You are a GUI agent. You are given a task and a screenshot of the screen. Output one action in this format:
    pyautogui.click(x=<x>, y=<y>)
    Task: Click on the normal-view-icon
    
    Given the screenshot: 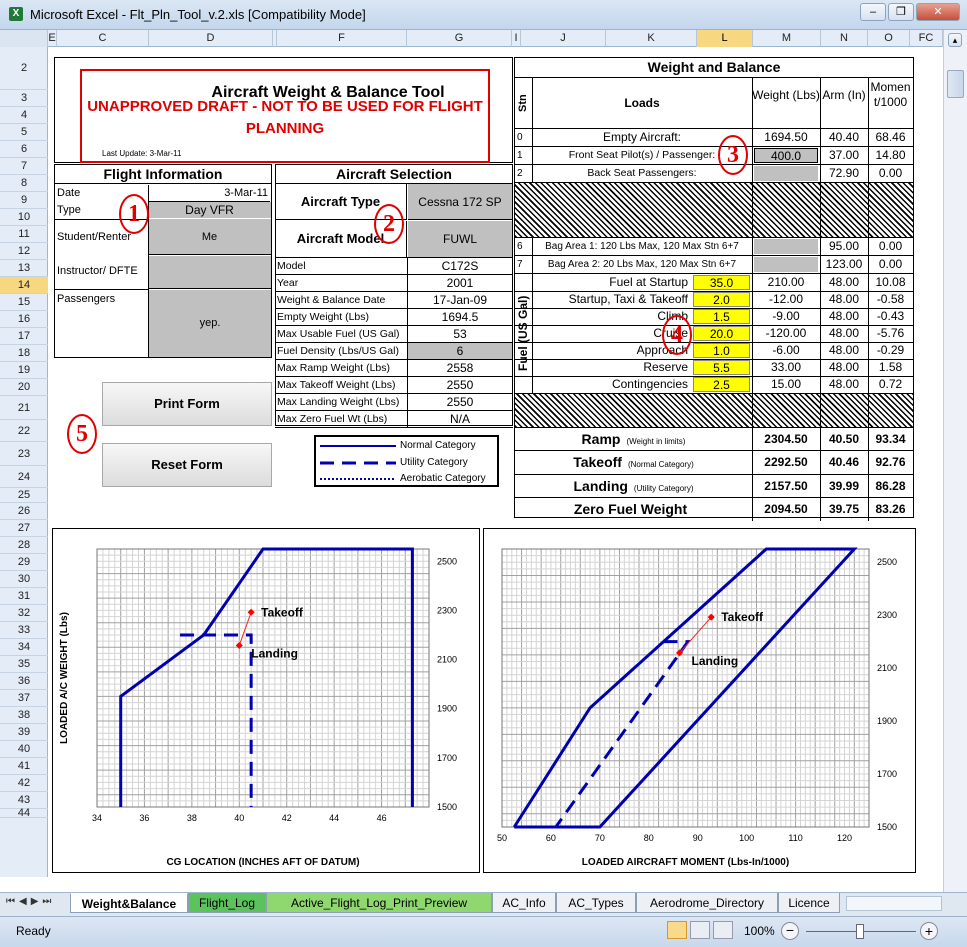 What is the action you would take?
    pyautogui.click(x=677, y=930)
    